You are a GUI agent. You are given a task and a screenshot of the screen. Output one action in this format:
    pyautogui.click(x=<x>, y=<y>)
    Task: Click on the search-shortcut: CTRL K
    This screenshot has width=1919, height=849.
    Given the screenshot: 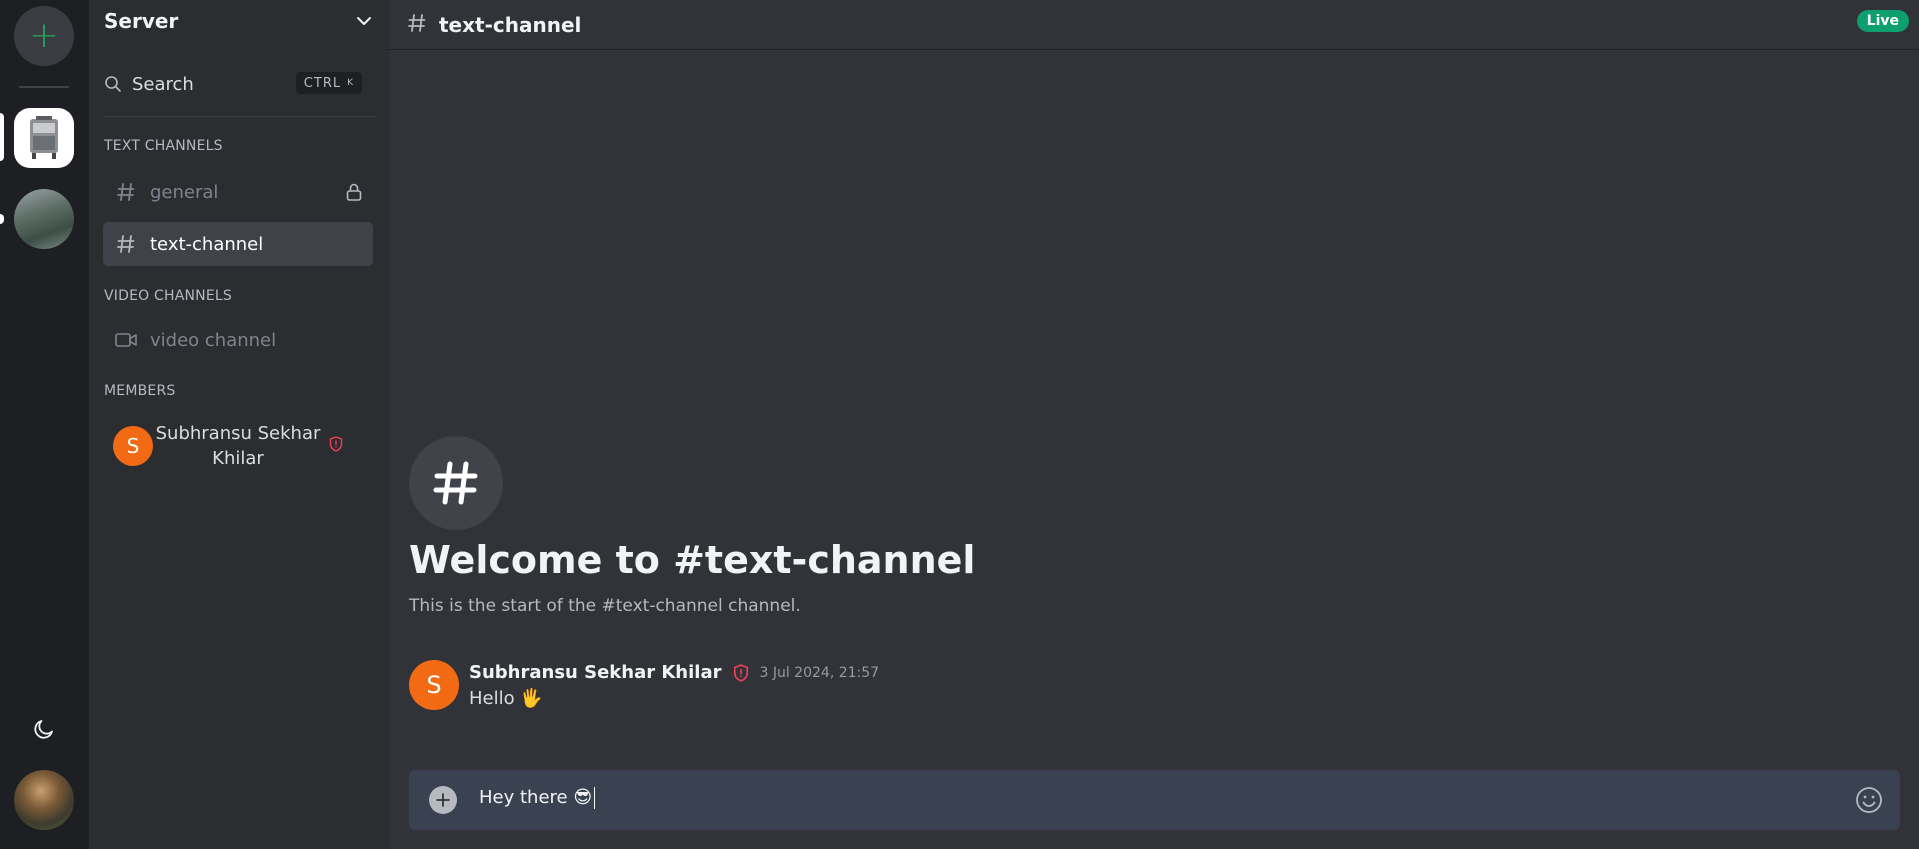 What is the action you would take?
    pyautogui.click(x=328, y=83)
    